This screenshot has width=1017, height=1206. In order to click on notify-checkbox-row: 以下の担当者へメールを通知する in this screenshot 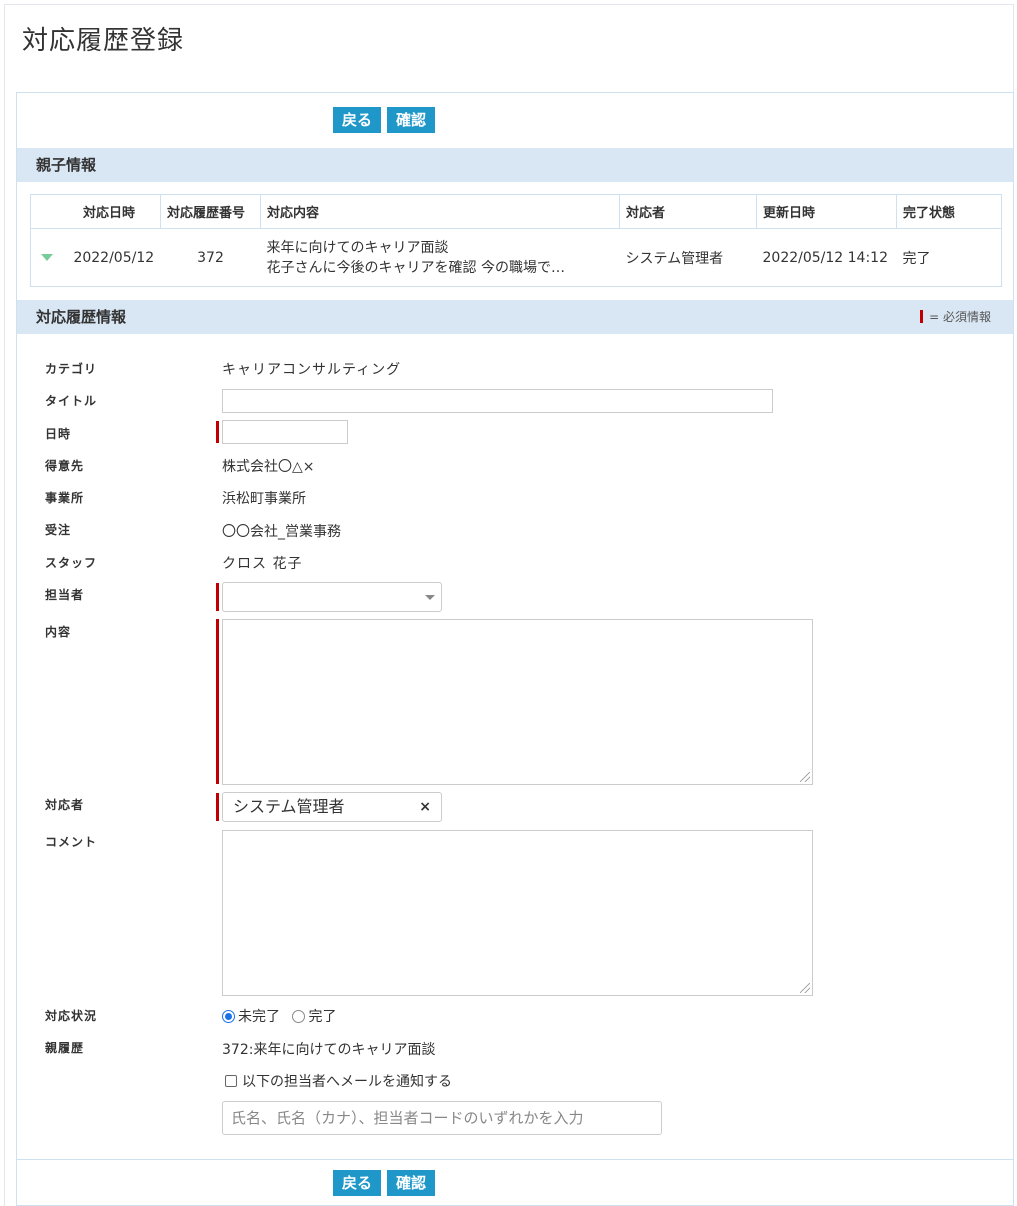, I will do `click(338, 1081)`.